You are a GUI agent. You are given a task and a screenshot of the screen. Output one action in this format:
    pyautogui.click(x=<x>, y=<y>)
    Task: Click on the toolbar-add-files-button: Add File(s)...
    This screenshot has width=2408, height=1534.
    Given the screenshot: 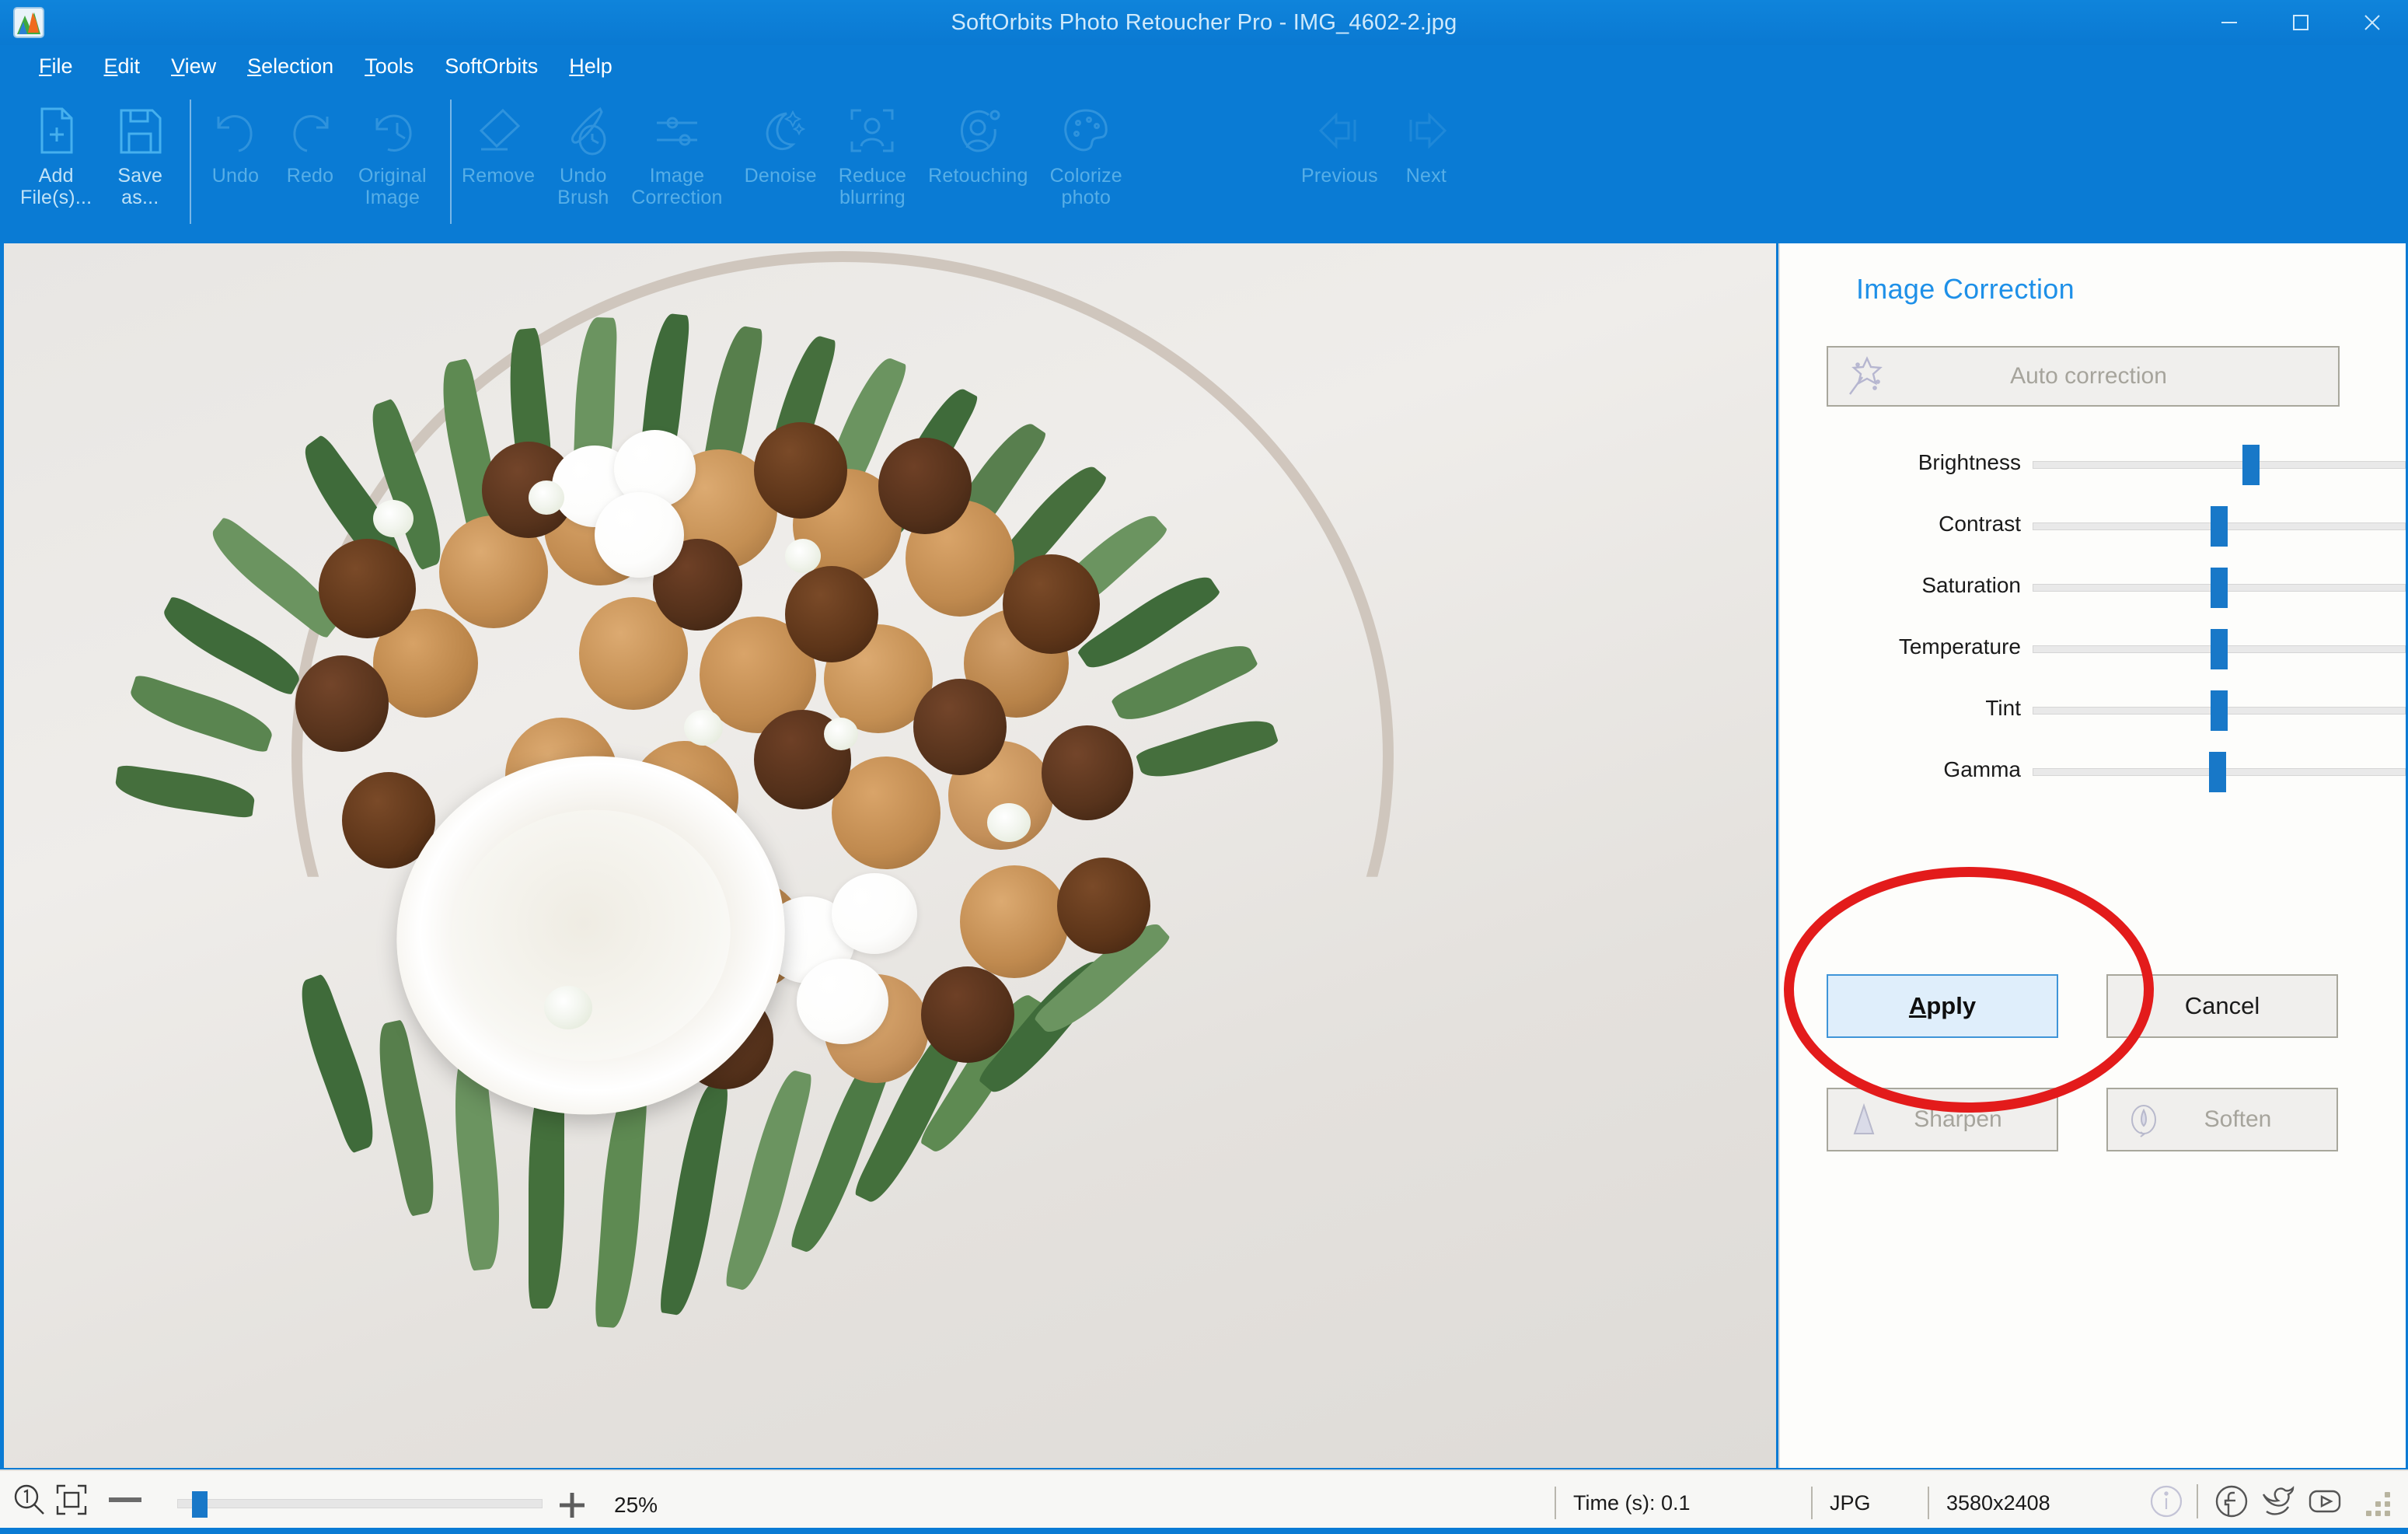 What is the action you would take?
    pyautogui.click(x=56, y=161)
    